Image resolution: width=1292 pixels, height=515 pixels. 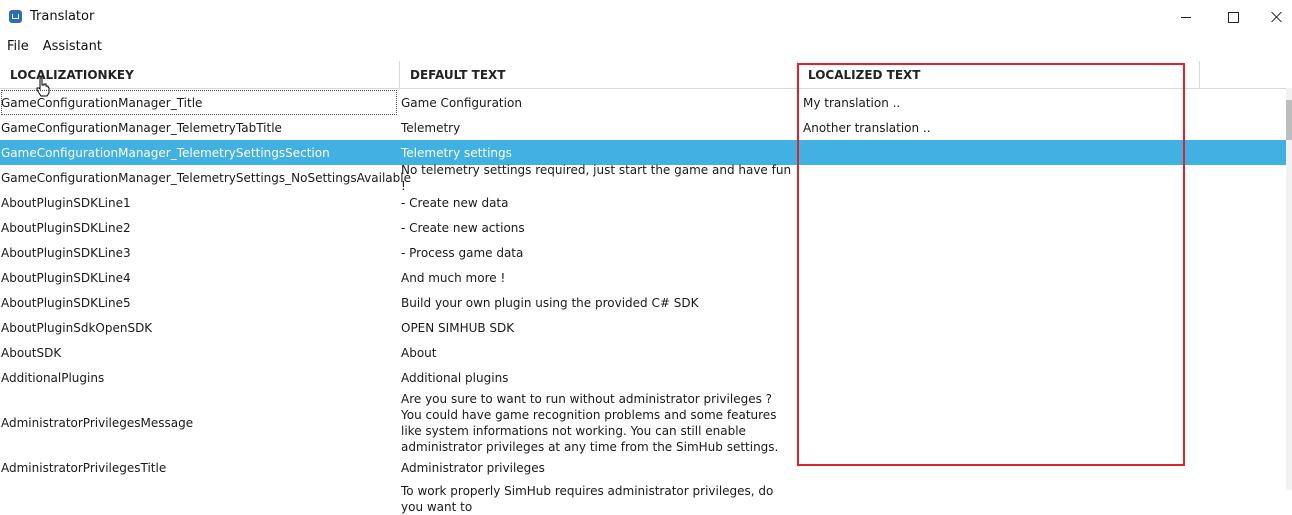 What do you see at coordinates (66, 227) in the screenshot?
I see `localization-key-cell: AboutPluginSDKLine2` at bounding box center [66, 227].